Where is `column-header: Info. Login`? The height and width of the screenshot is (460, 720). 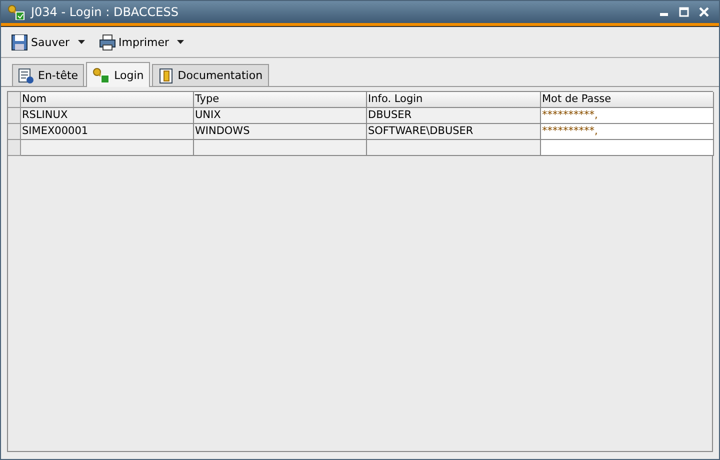 column-header: Info. Login is located at coordinates (454, 100).